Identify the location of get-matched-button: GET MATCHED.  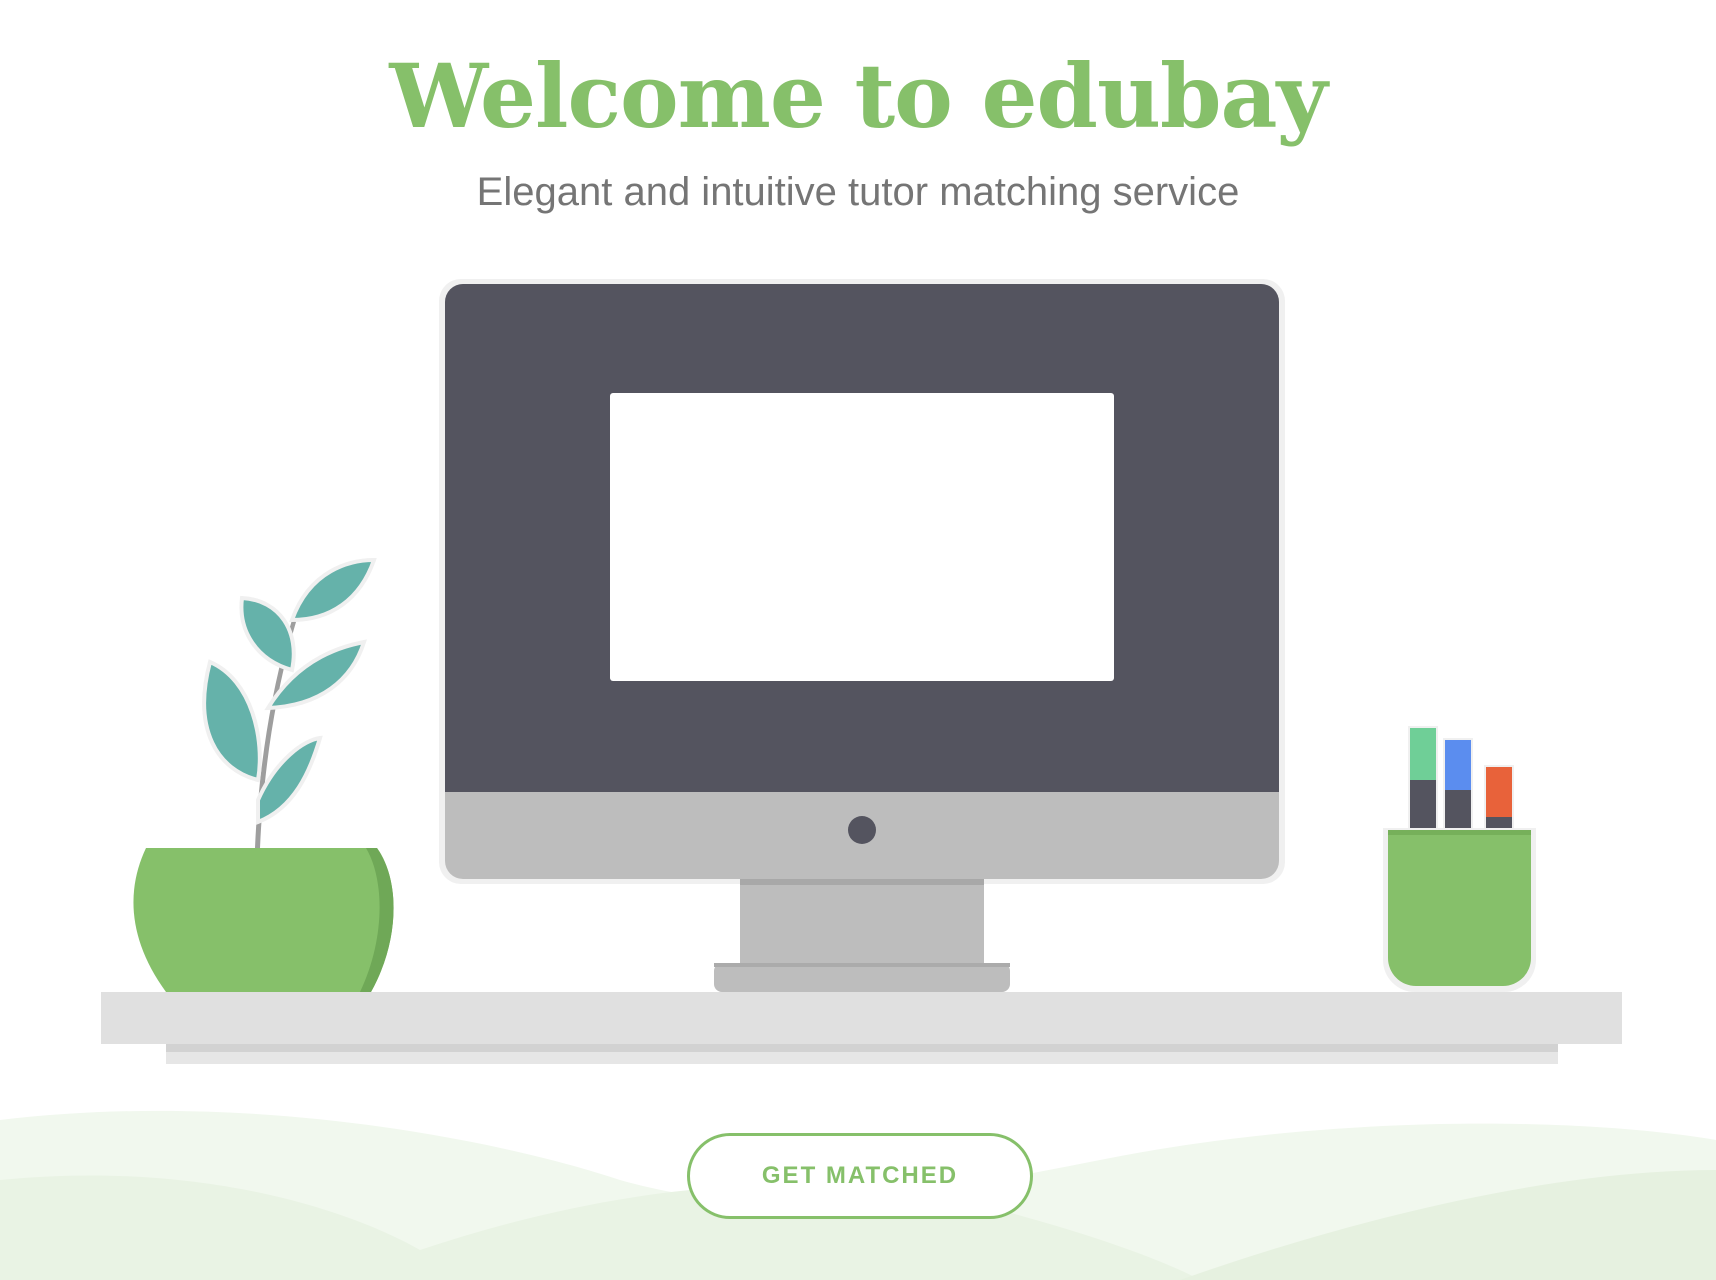
(860, 1176).